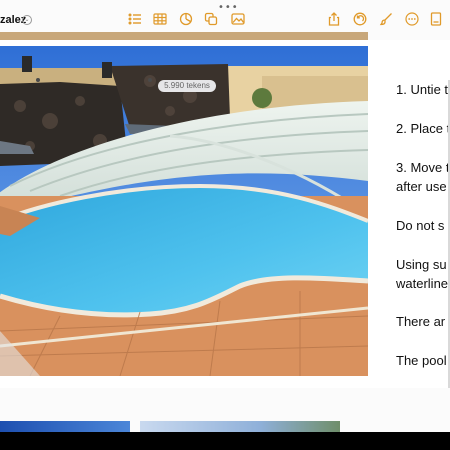  Describe the element at coordinates (421, 321) in the screenshot. I see `text-line: There ar` at that location.